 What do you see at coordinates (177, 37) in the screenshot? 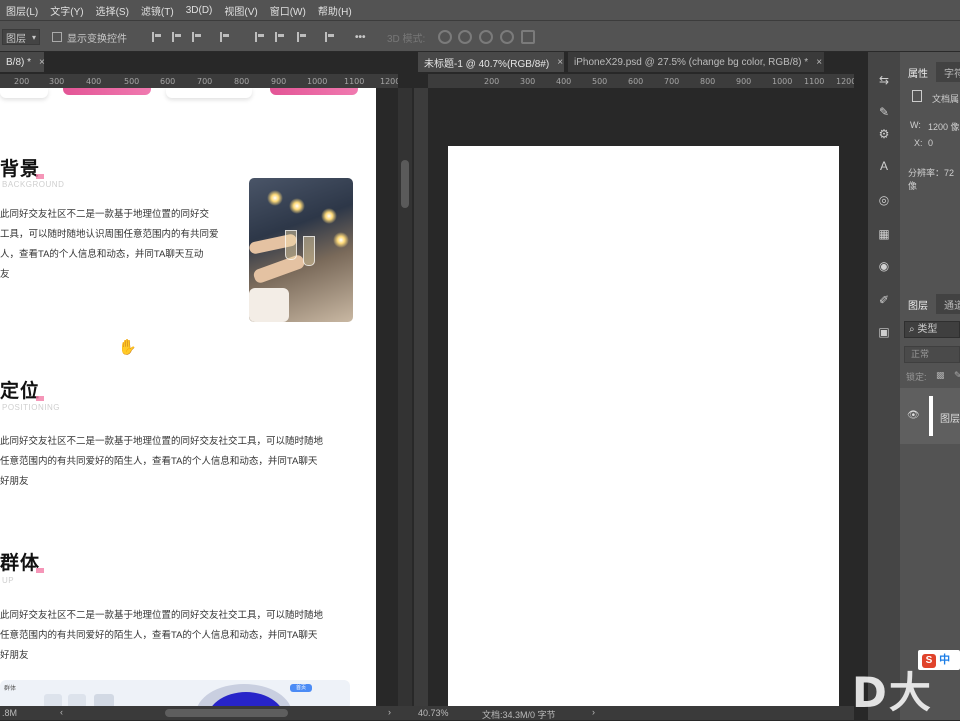
I see `align-hcenter-icon` at bounding box center [177, 37].